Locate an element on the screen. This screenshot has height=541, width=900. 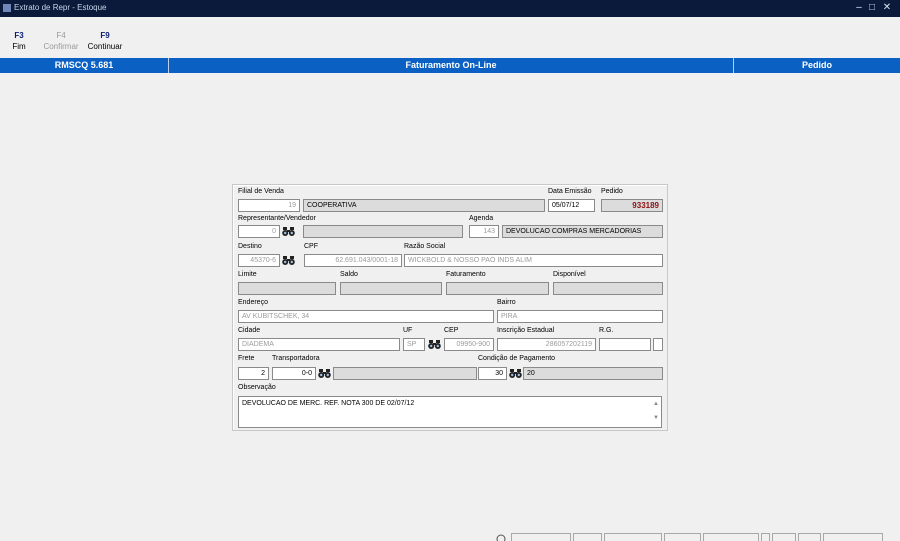
faturamento-label: Faturamento is located at coordinates (466, 274).